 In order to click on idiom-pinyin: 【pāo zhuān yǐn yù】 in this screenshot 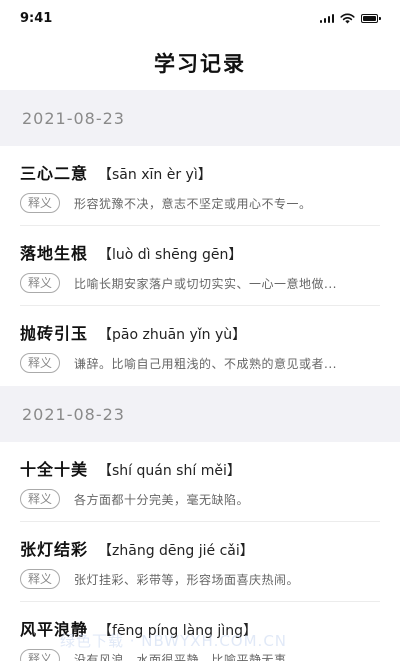, I will do `click(172, 335)`.